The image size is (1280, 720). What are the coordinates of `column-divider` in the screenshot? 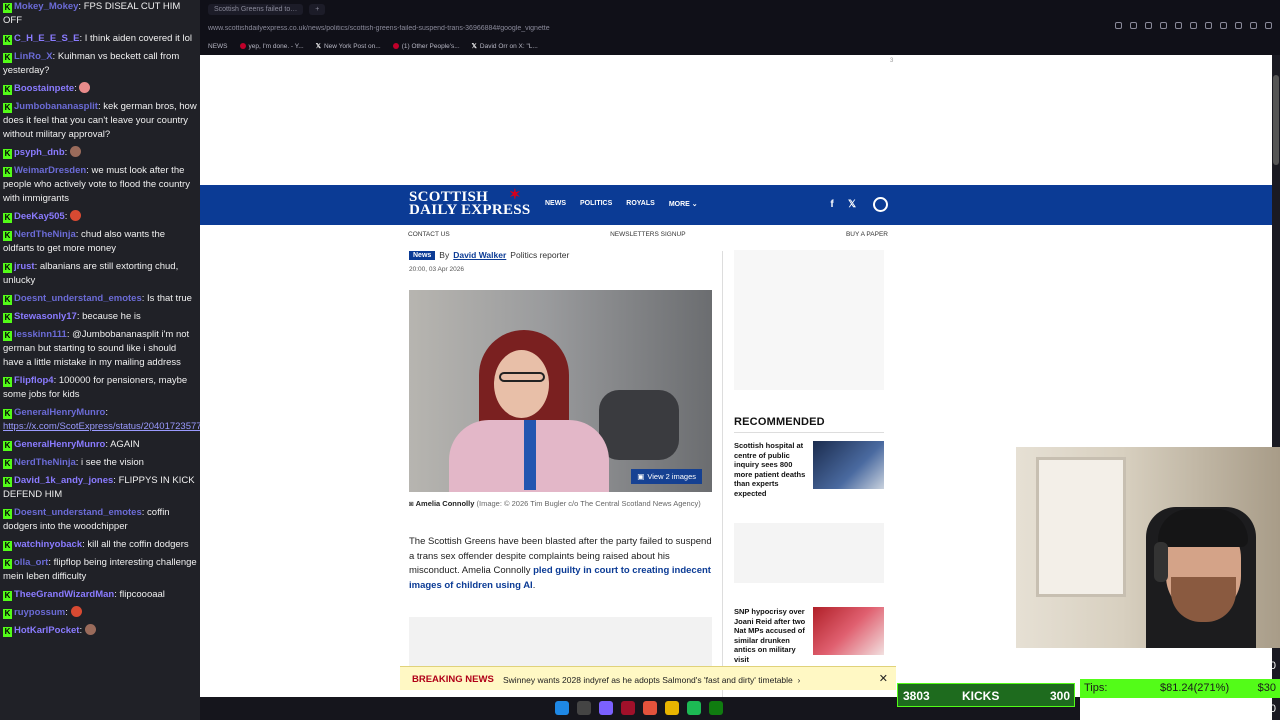 It's located at (722, 485).